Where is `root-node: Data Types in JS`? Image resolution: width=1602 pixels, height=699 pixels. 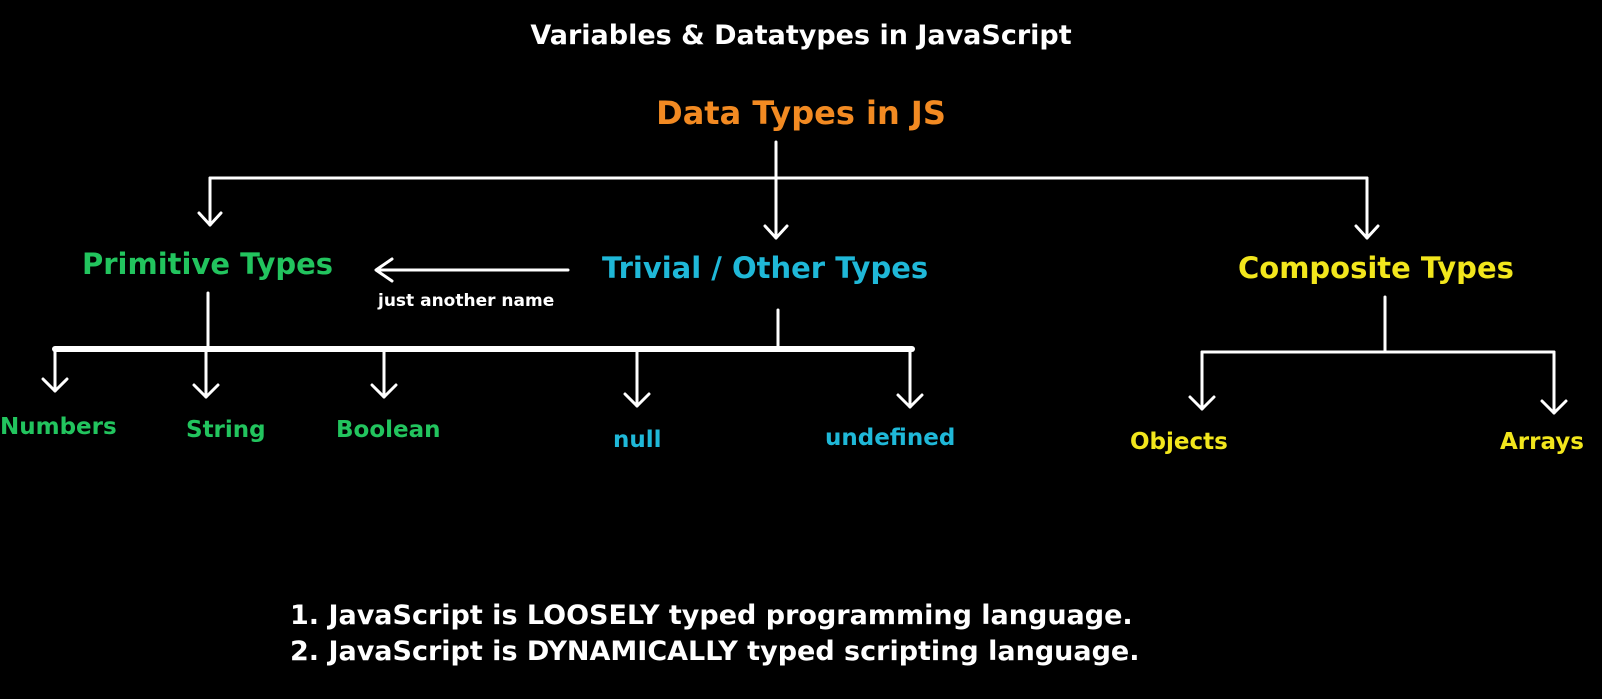 root-node: Data Types in JS is located at coordinates (801, 113).